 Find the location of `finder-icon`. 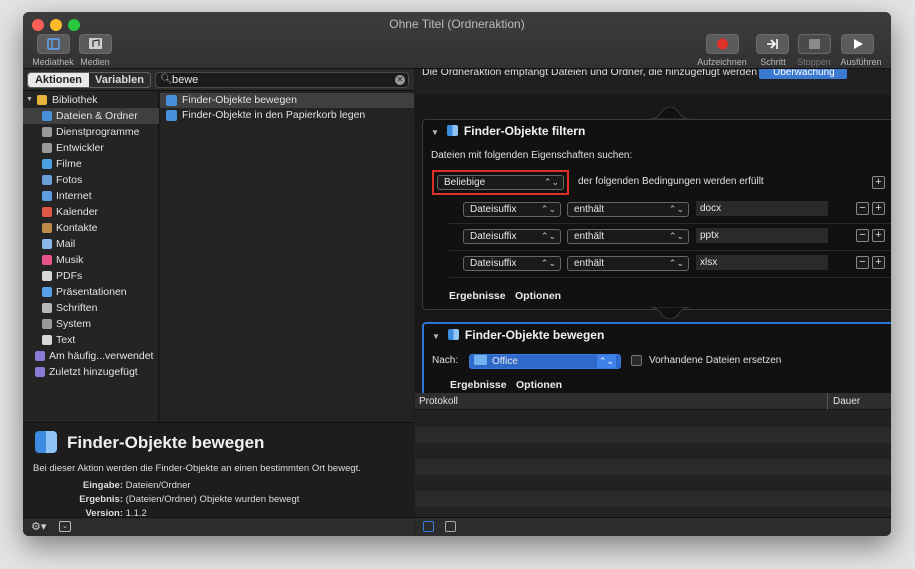

finder-icon is located at coordinates (171, 100).